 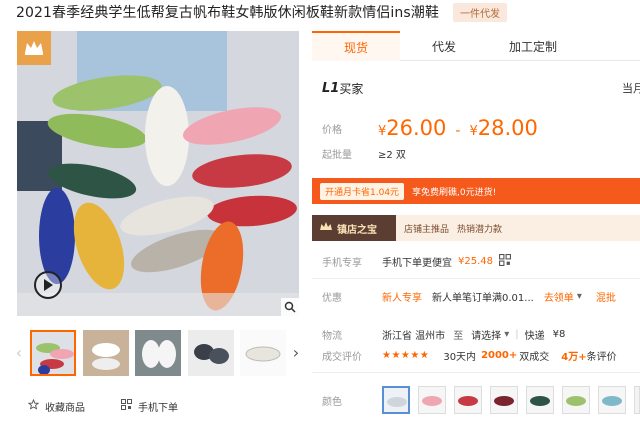 I want to click on deal-count-suffix: 双成交, so click(x=534, y=357).